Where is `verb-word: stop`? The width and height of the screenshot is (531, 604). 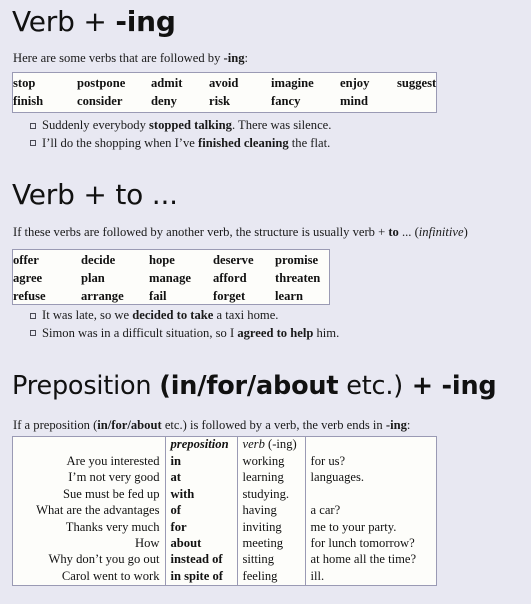 verb-word: stop is located at coordinates (24, 83).